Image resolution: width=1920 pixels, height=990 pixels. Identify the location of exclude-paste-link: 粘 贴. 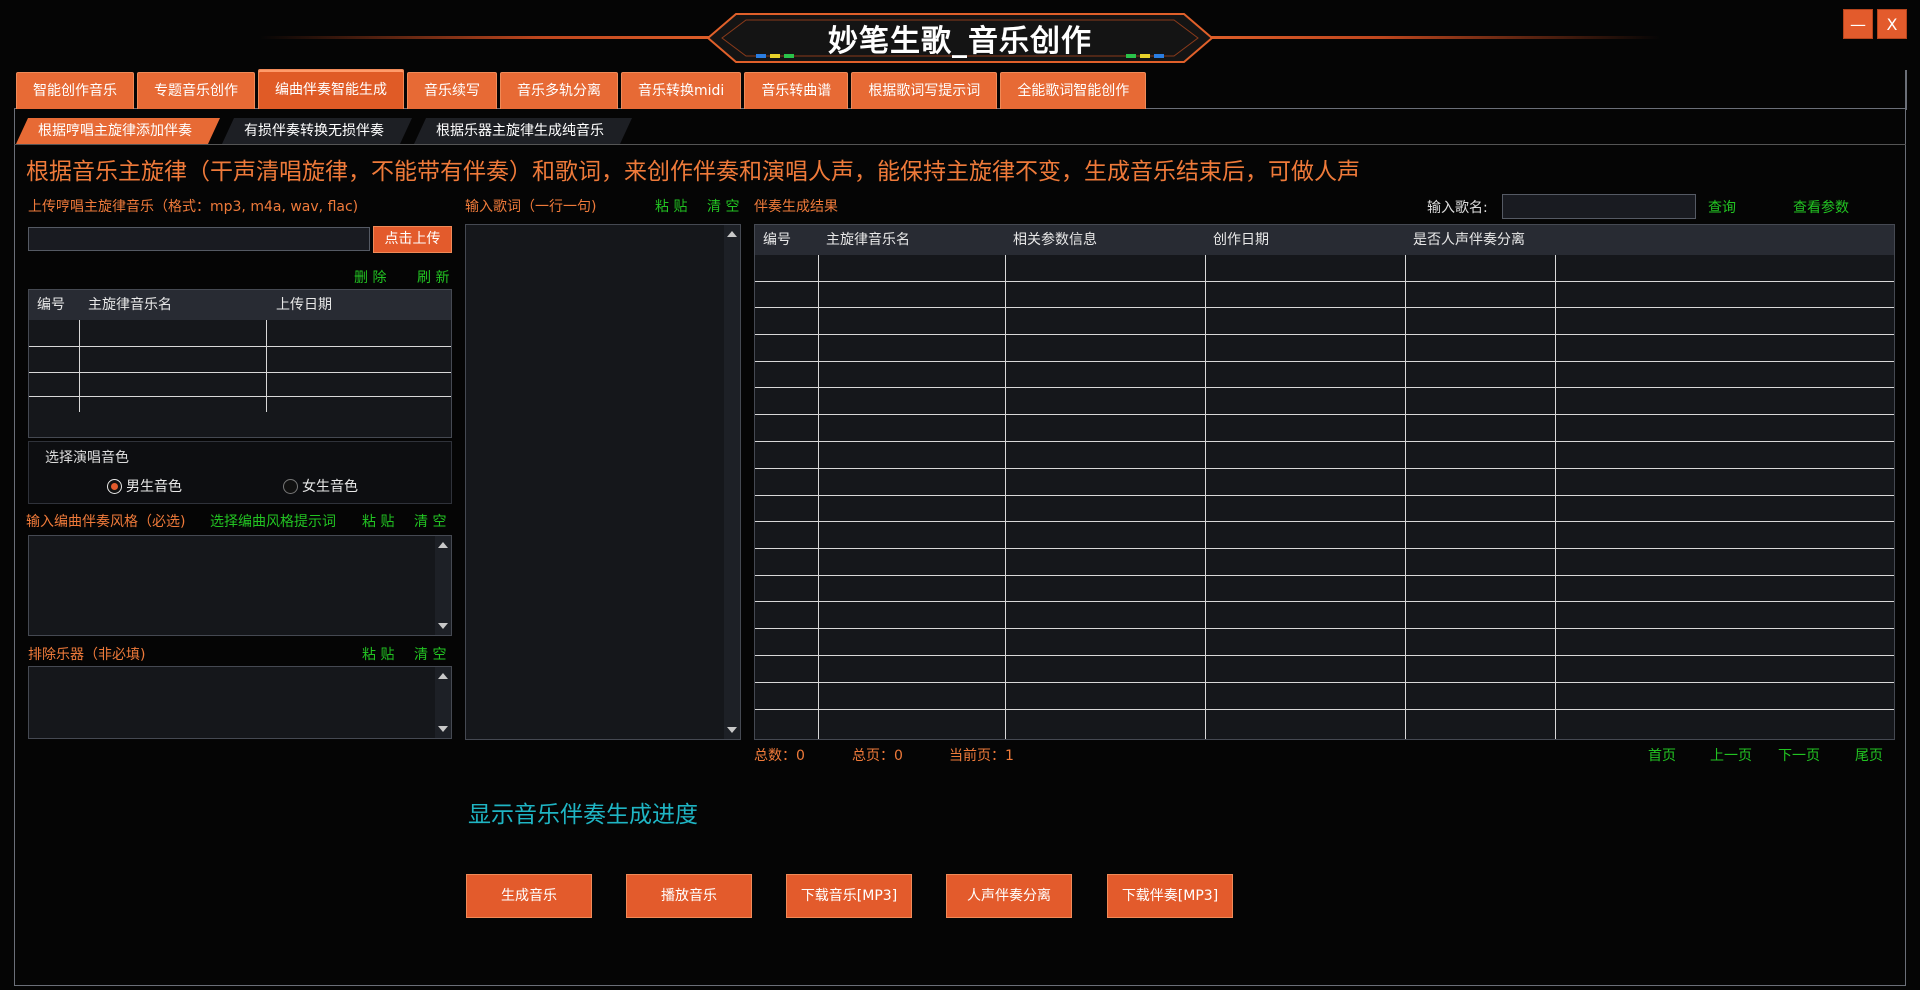
(378, 654).